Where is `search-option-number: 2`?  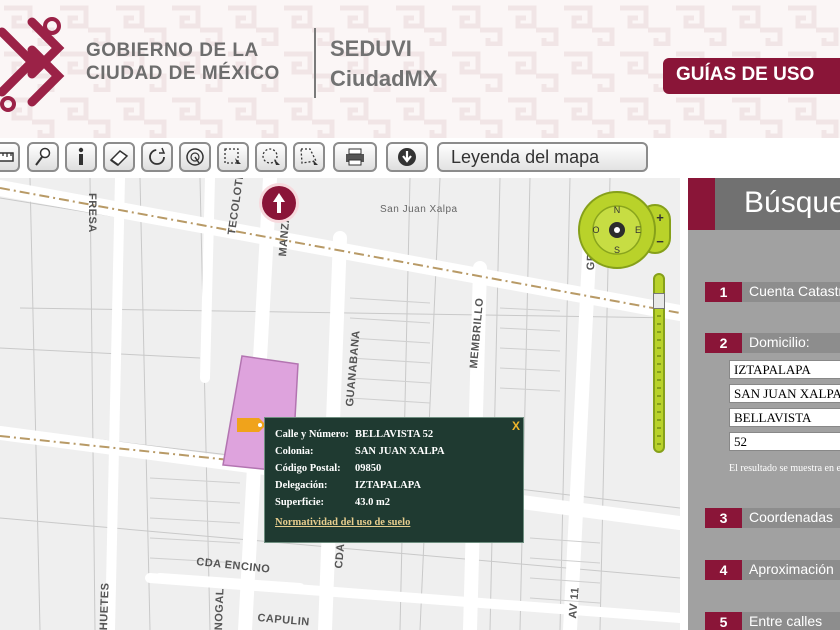 search-option-number: 2 is located at coordinates (723, 343).